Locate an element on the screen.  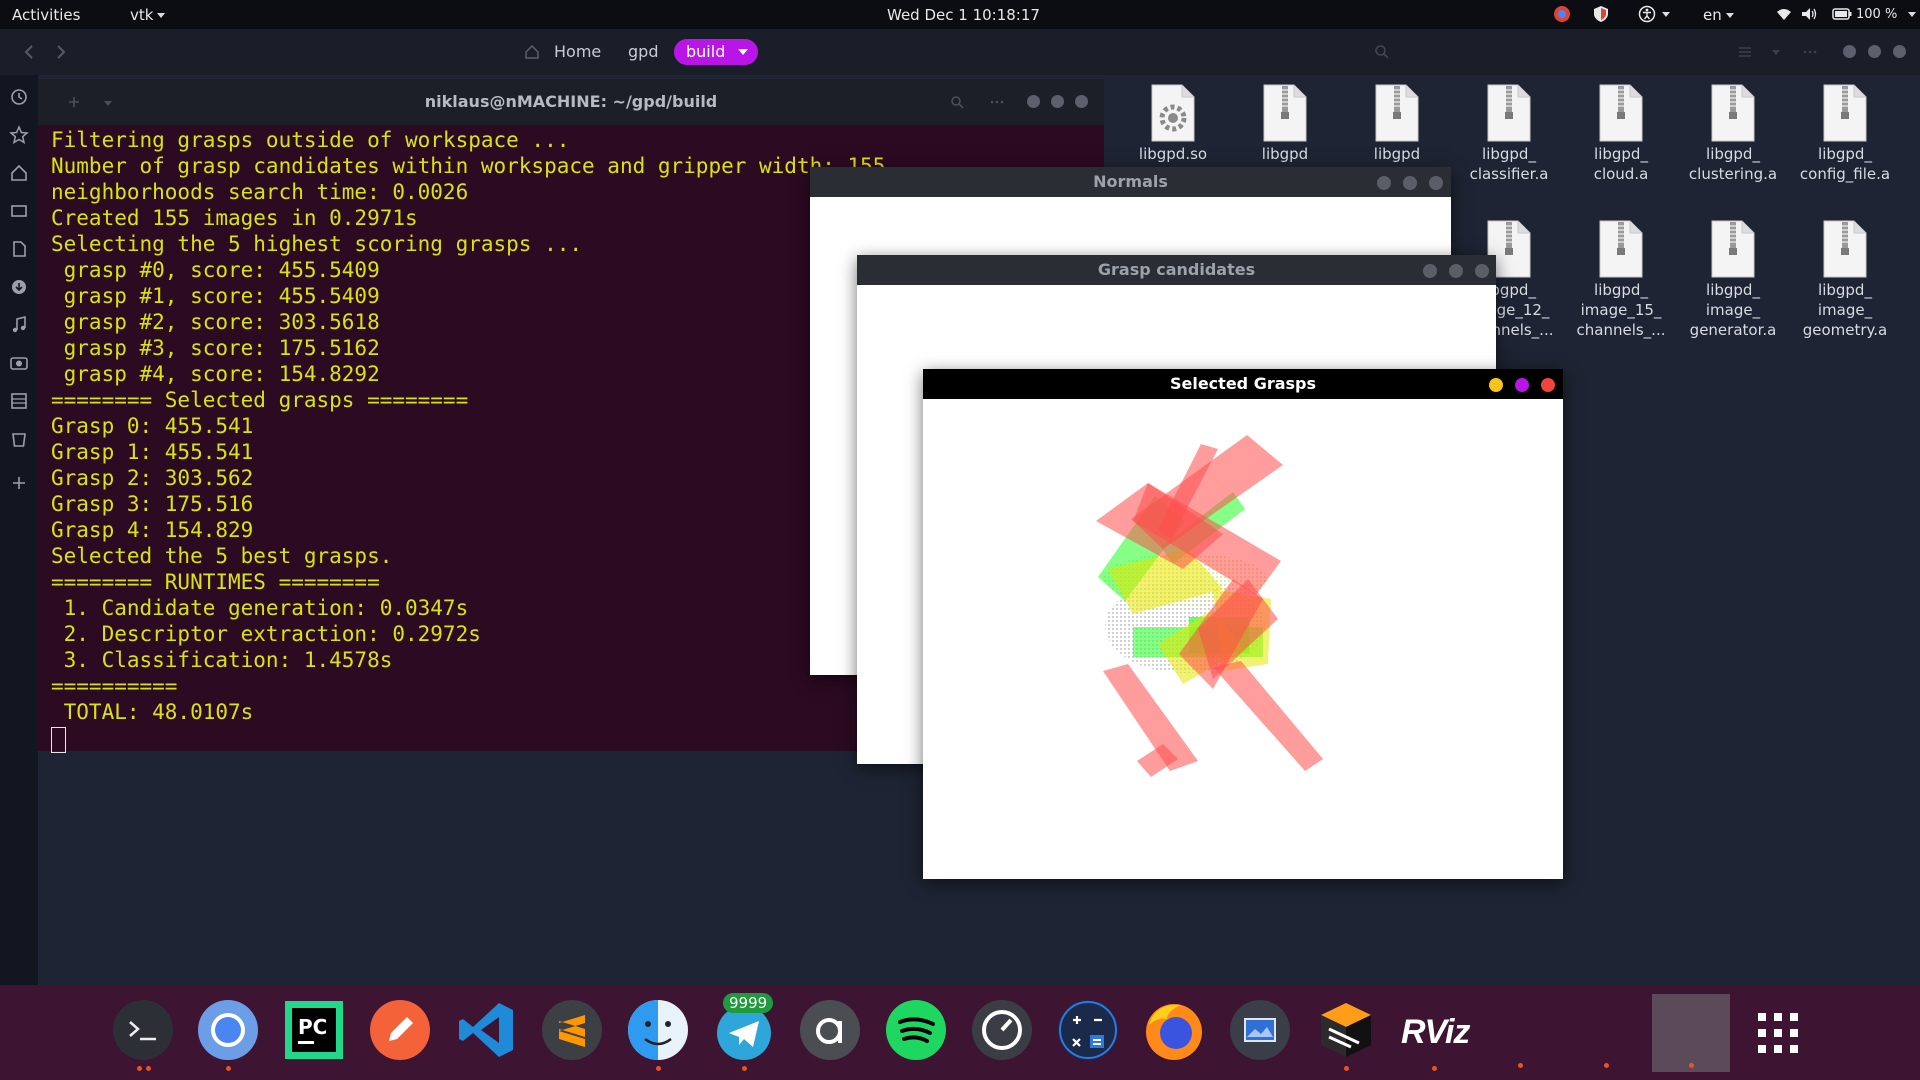
star-icon is located at coordinates (19, 135).